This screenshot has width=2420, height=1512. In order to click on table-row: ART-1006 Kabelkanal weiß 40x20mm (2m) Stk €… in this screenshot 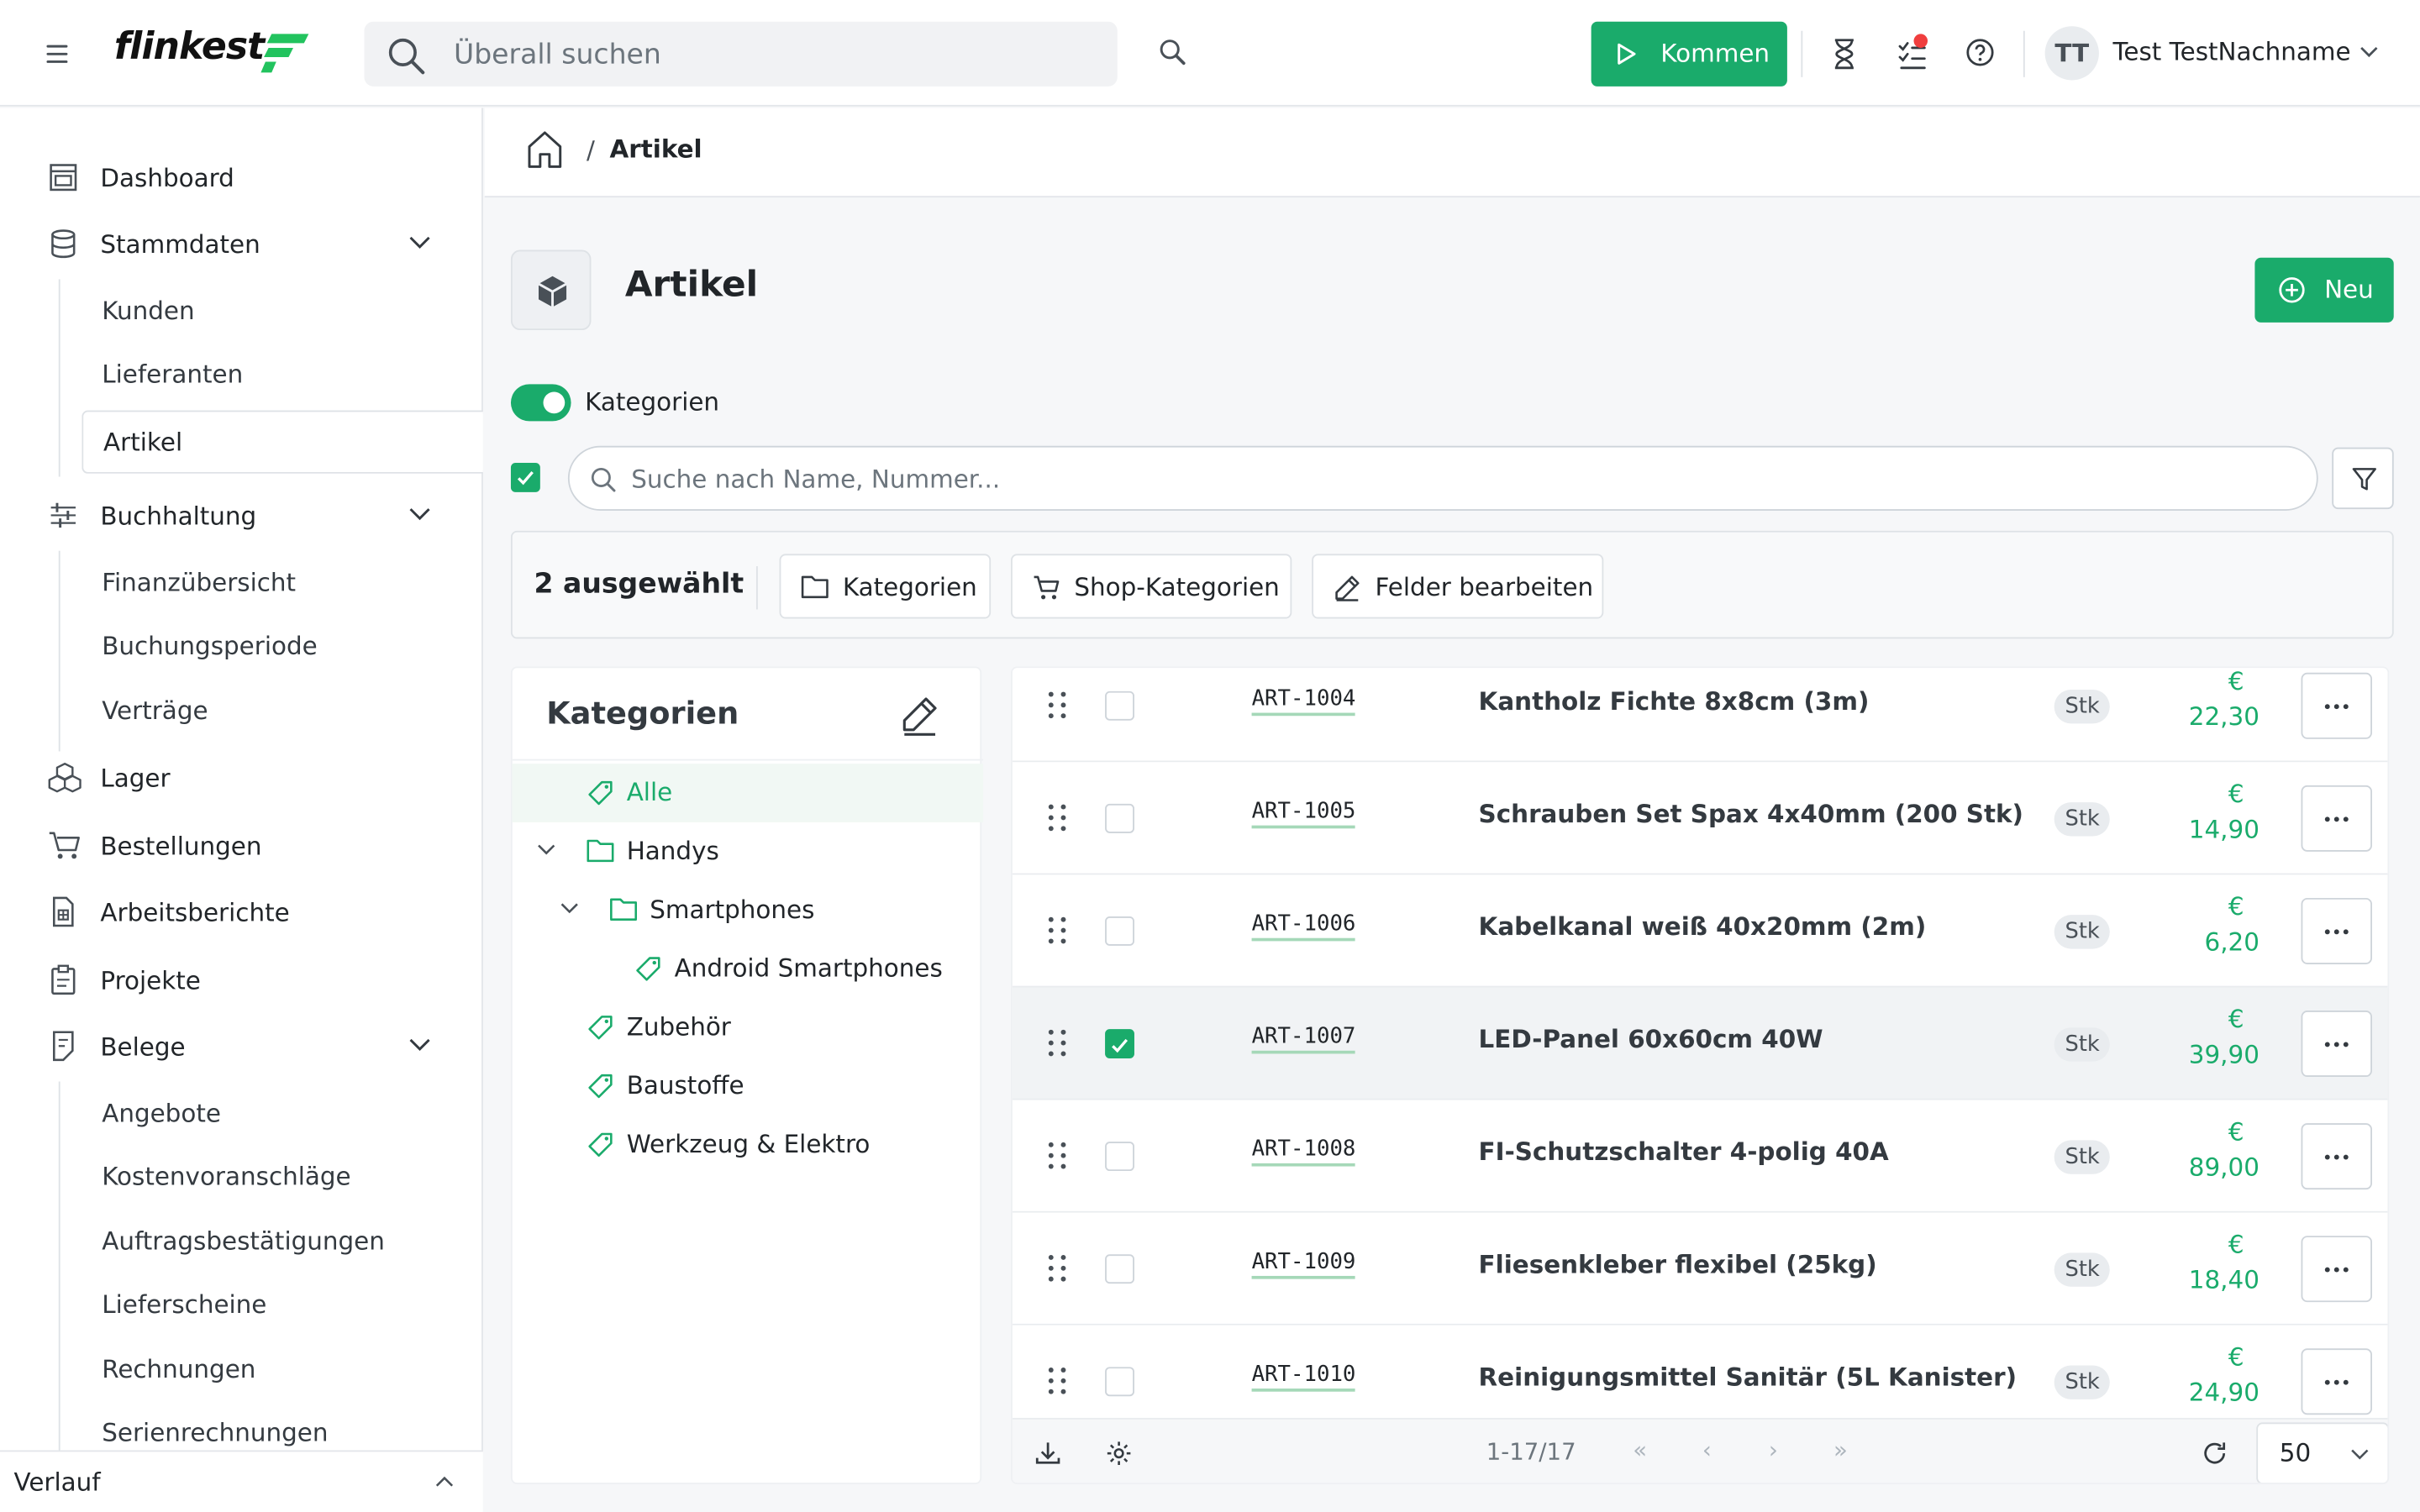, I will do `click(1700, 931)`.